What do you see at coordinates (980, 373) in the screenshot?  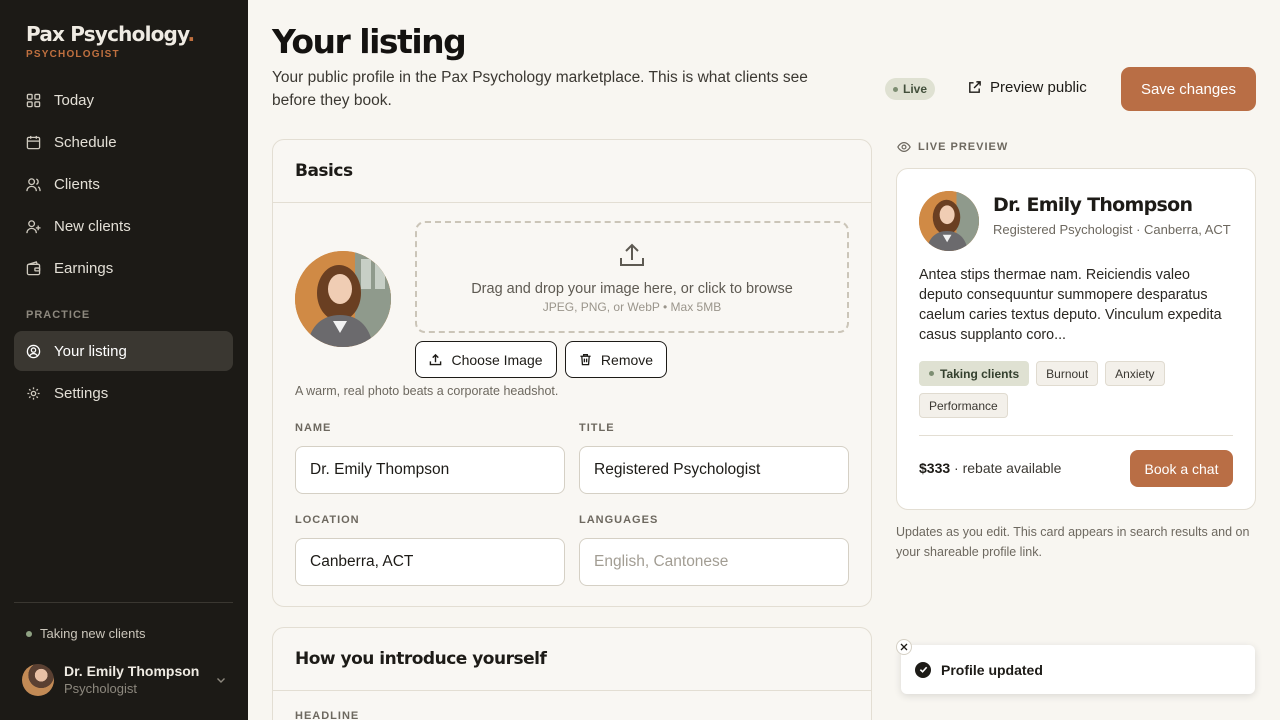 I see `tag-label: Taking clients` at bounding box center [980, 373].